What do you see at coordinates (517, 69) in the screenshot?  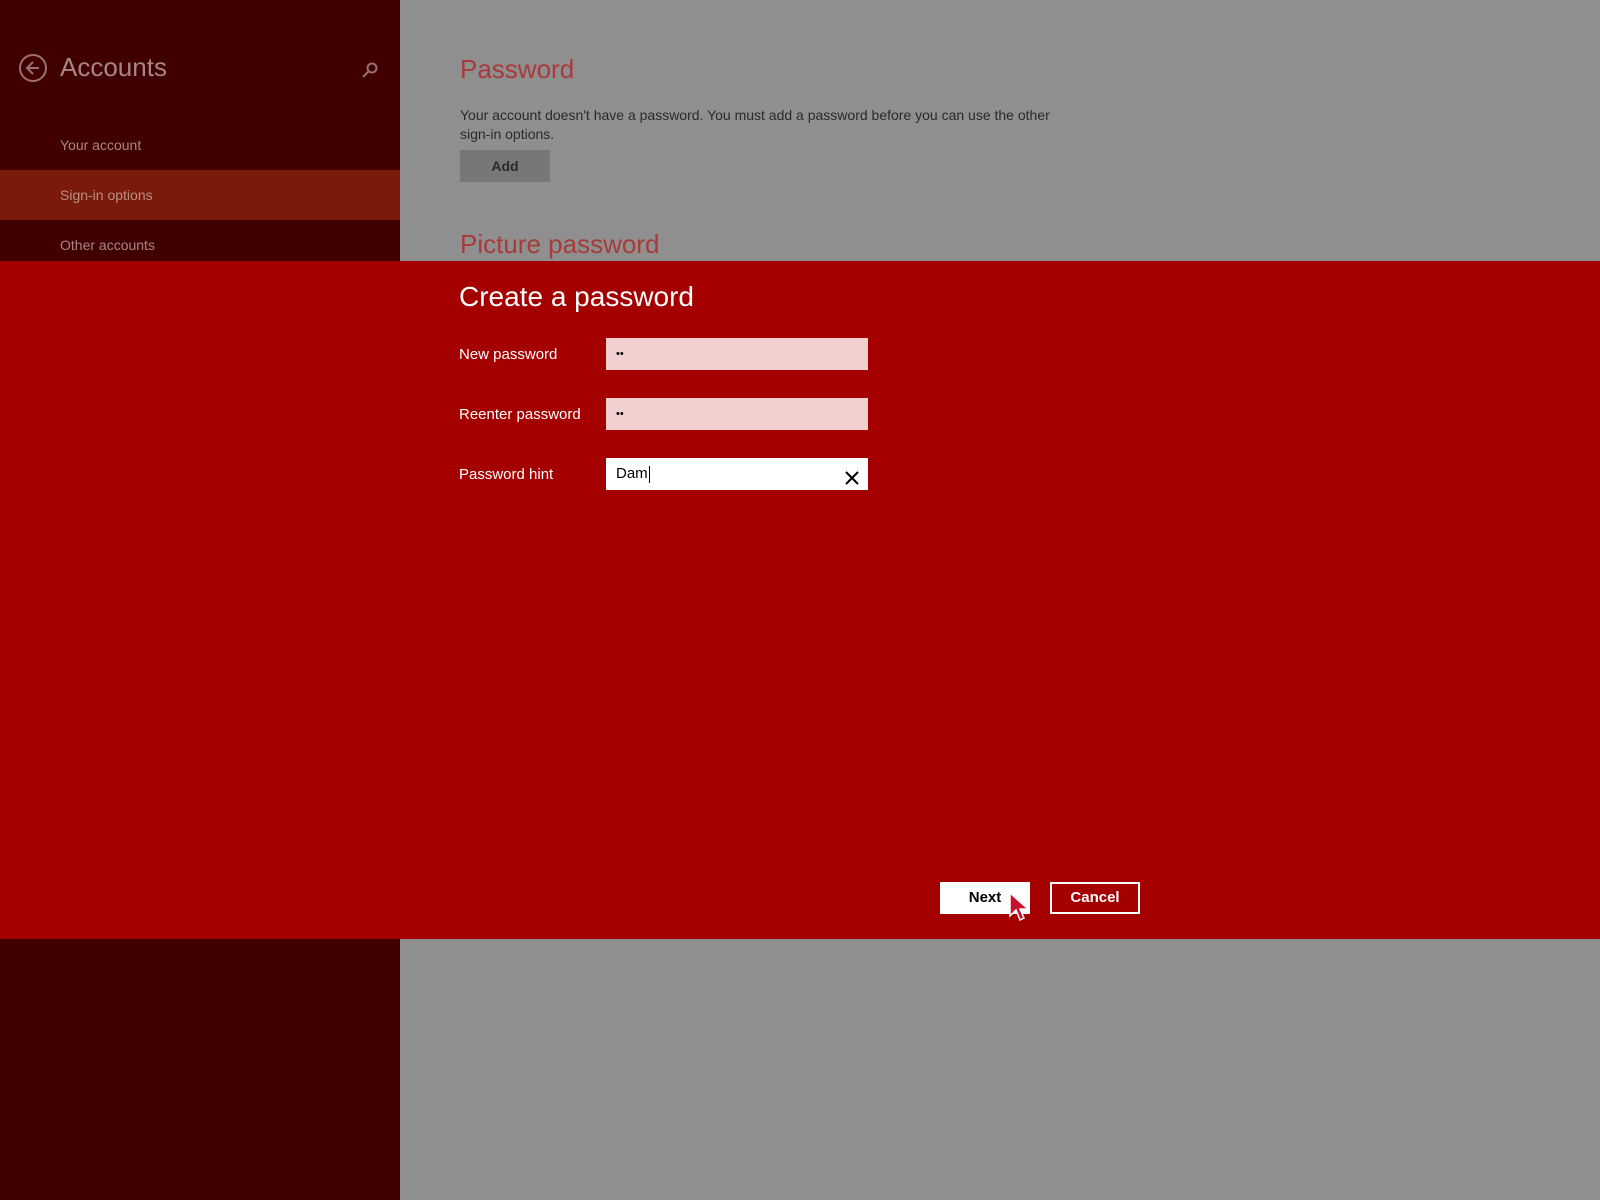 I see `password-heading: Password` at bounding box center [517, 69].